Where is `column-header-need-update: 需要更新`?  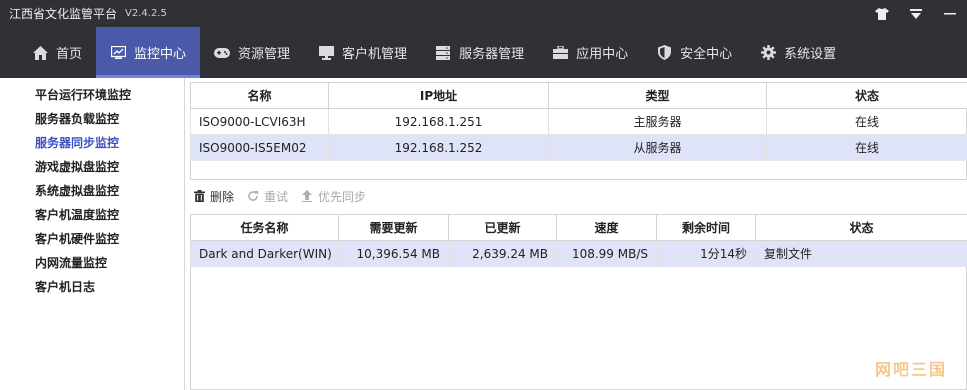
column-header-need-update: 需要更新 is located at coordinates (393, 227).